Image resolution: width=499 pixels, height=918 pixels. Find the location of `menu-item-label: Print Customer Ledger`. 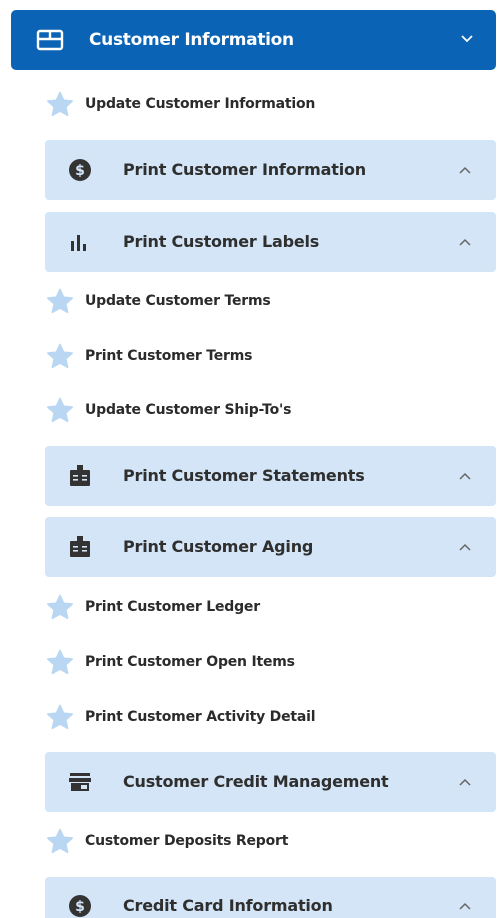

menu-item-label: Print Customer Ledger is located at coordinates (172, 607).